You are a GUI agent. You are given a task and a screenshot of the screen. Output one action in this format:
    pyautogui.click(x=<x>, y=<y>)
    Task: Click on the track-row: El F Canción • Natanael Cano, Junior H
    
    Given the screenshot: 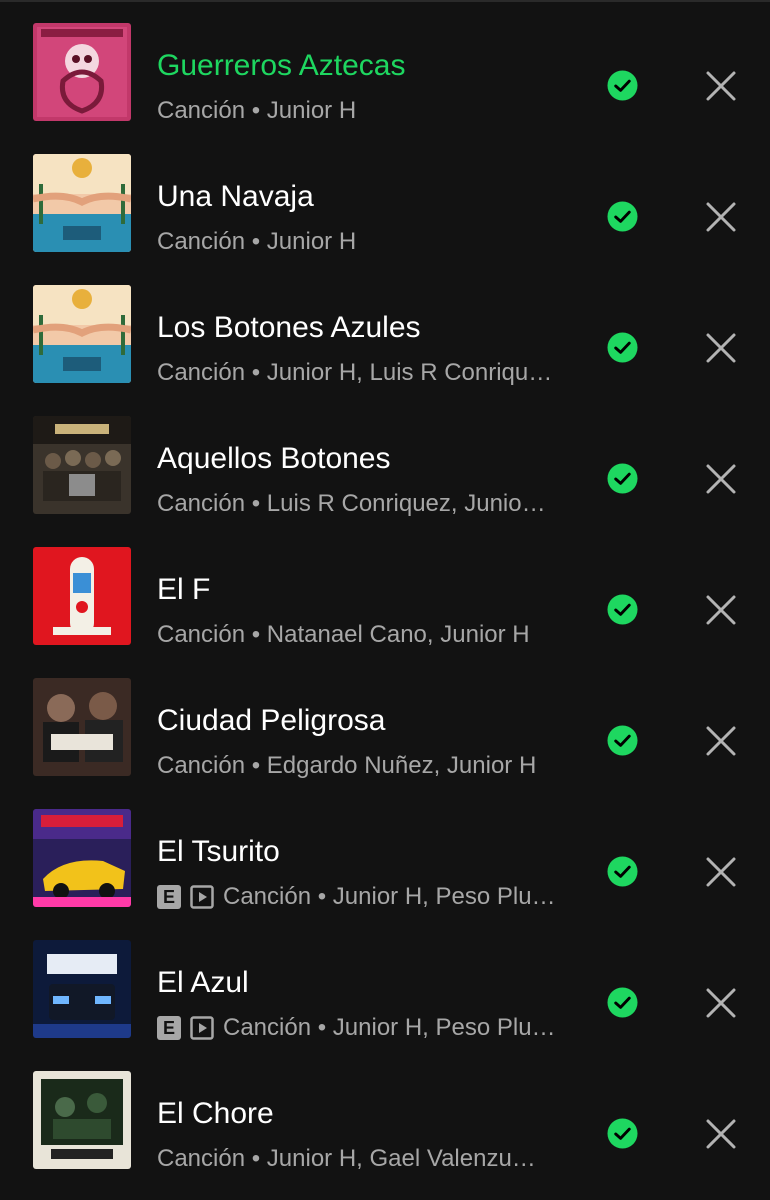 What is the action you would take?
    pyautogui.click(x=385, y=599)
    